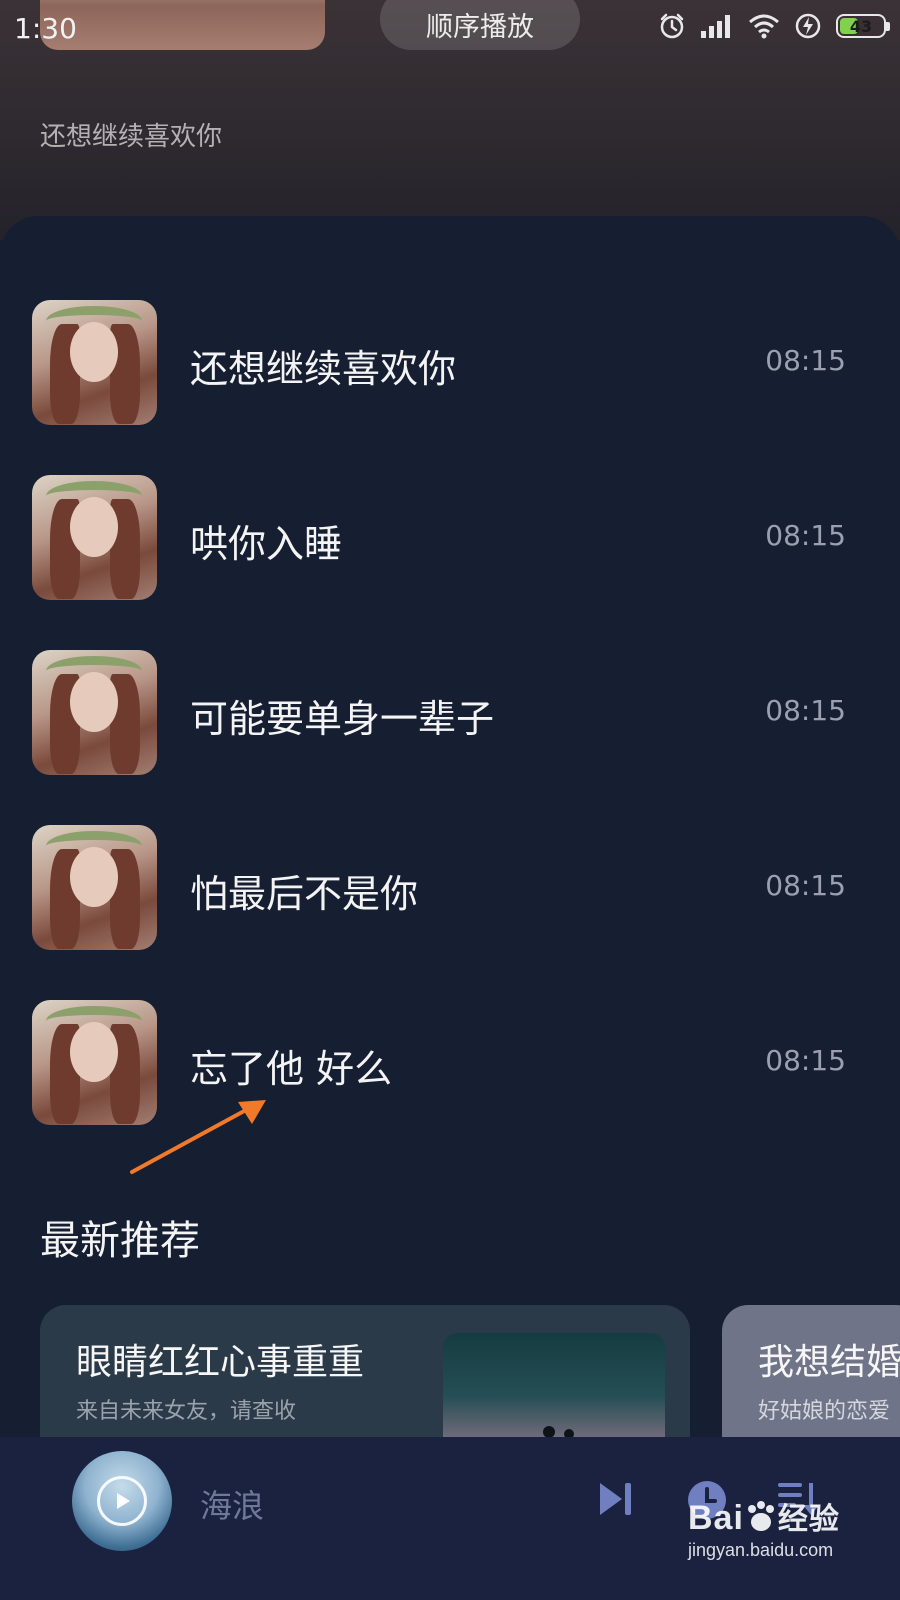 The width and height of the screenshot is (900, 1600). I want to click on header-cover-image, so click(182, 25).